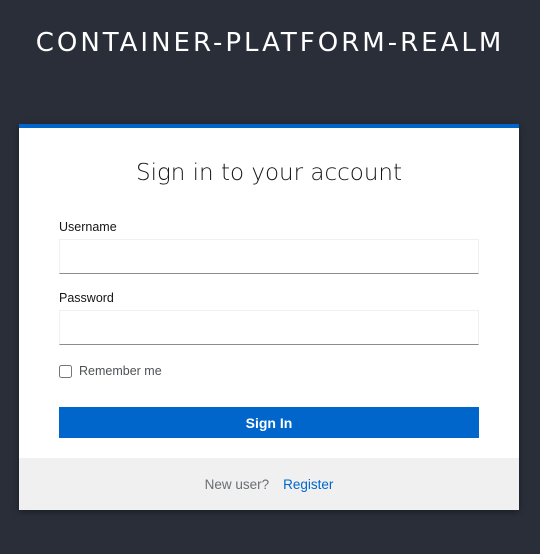  I want to click on remember-me-label: Remember me, so click(120, 371).